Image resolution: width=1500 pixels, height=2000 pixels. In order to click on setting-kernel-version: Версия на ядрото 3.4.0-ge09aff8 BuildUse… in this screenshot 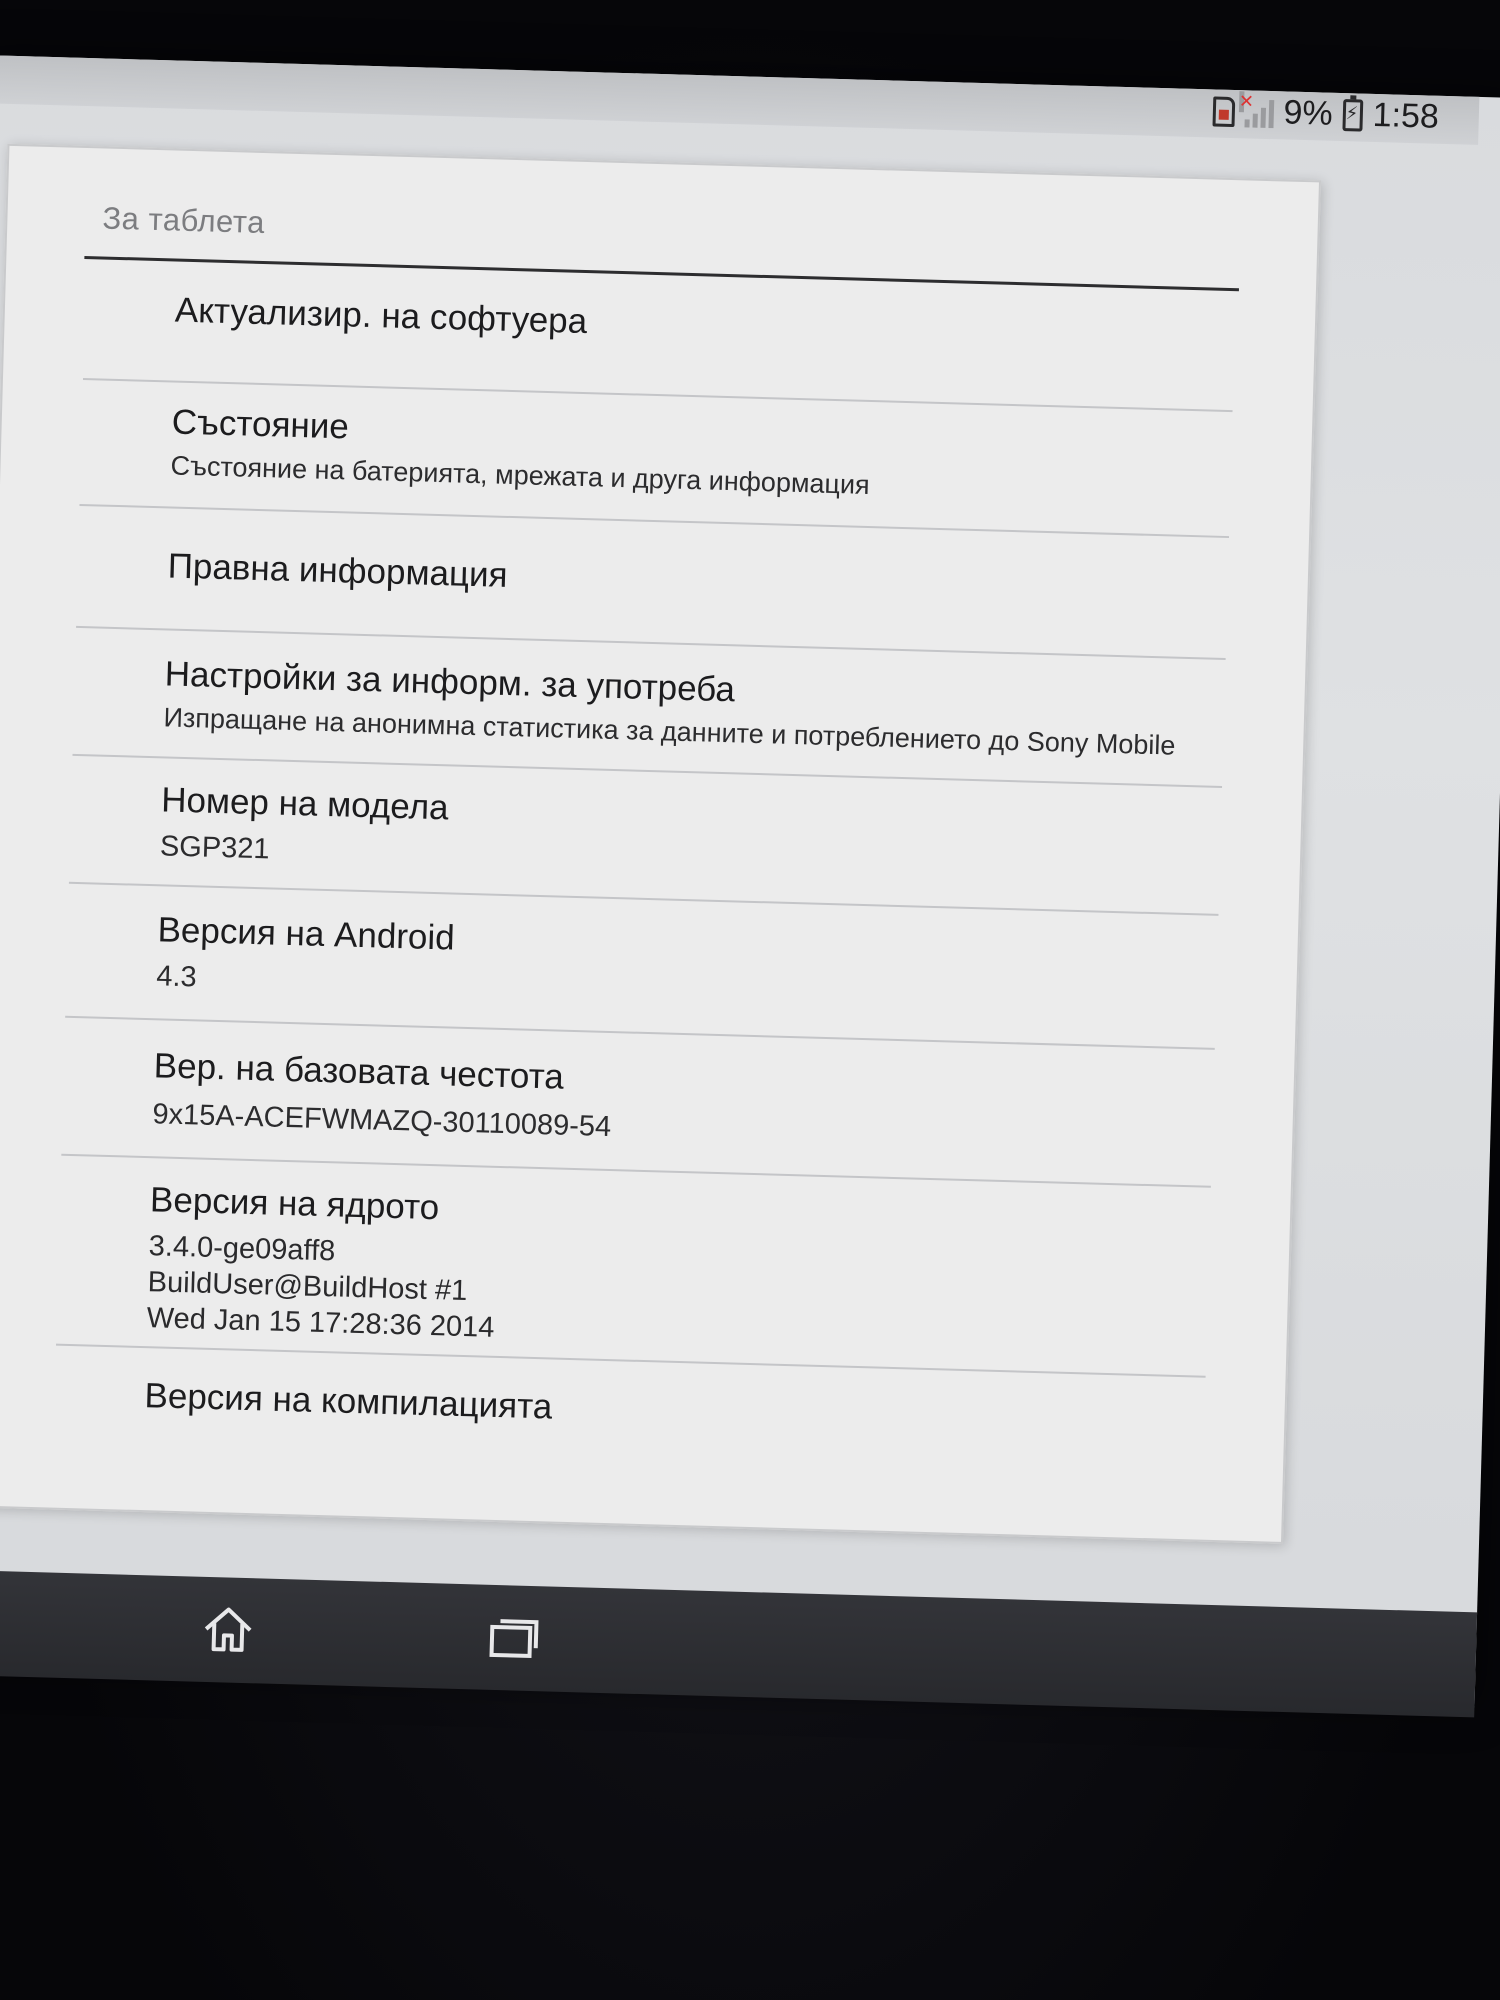, I will do `click(633, 1266)`.